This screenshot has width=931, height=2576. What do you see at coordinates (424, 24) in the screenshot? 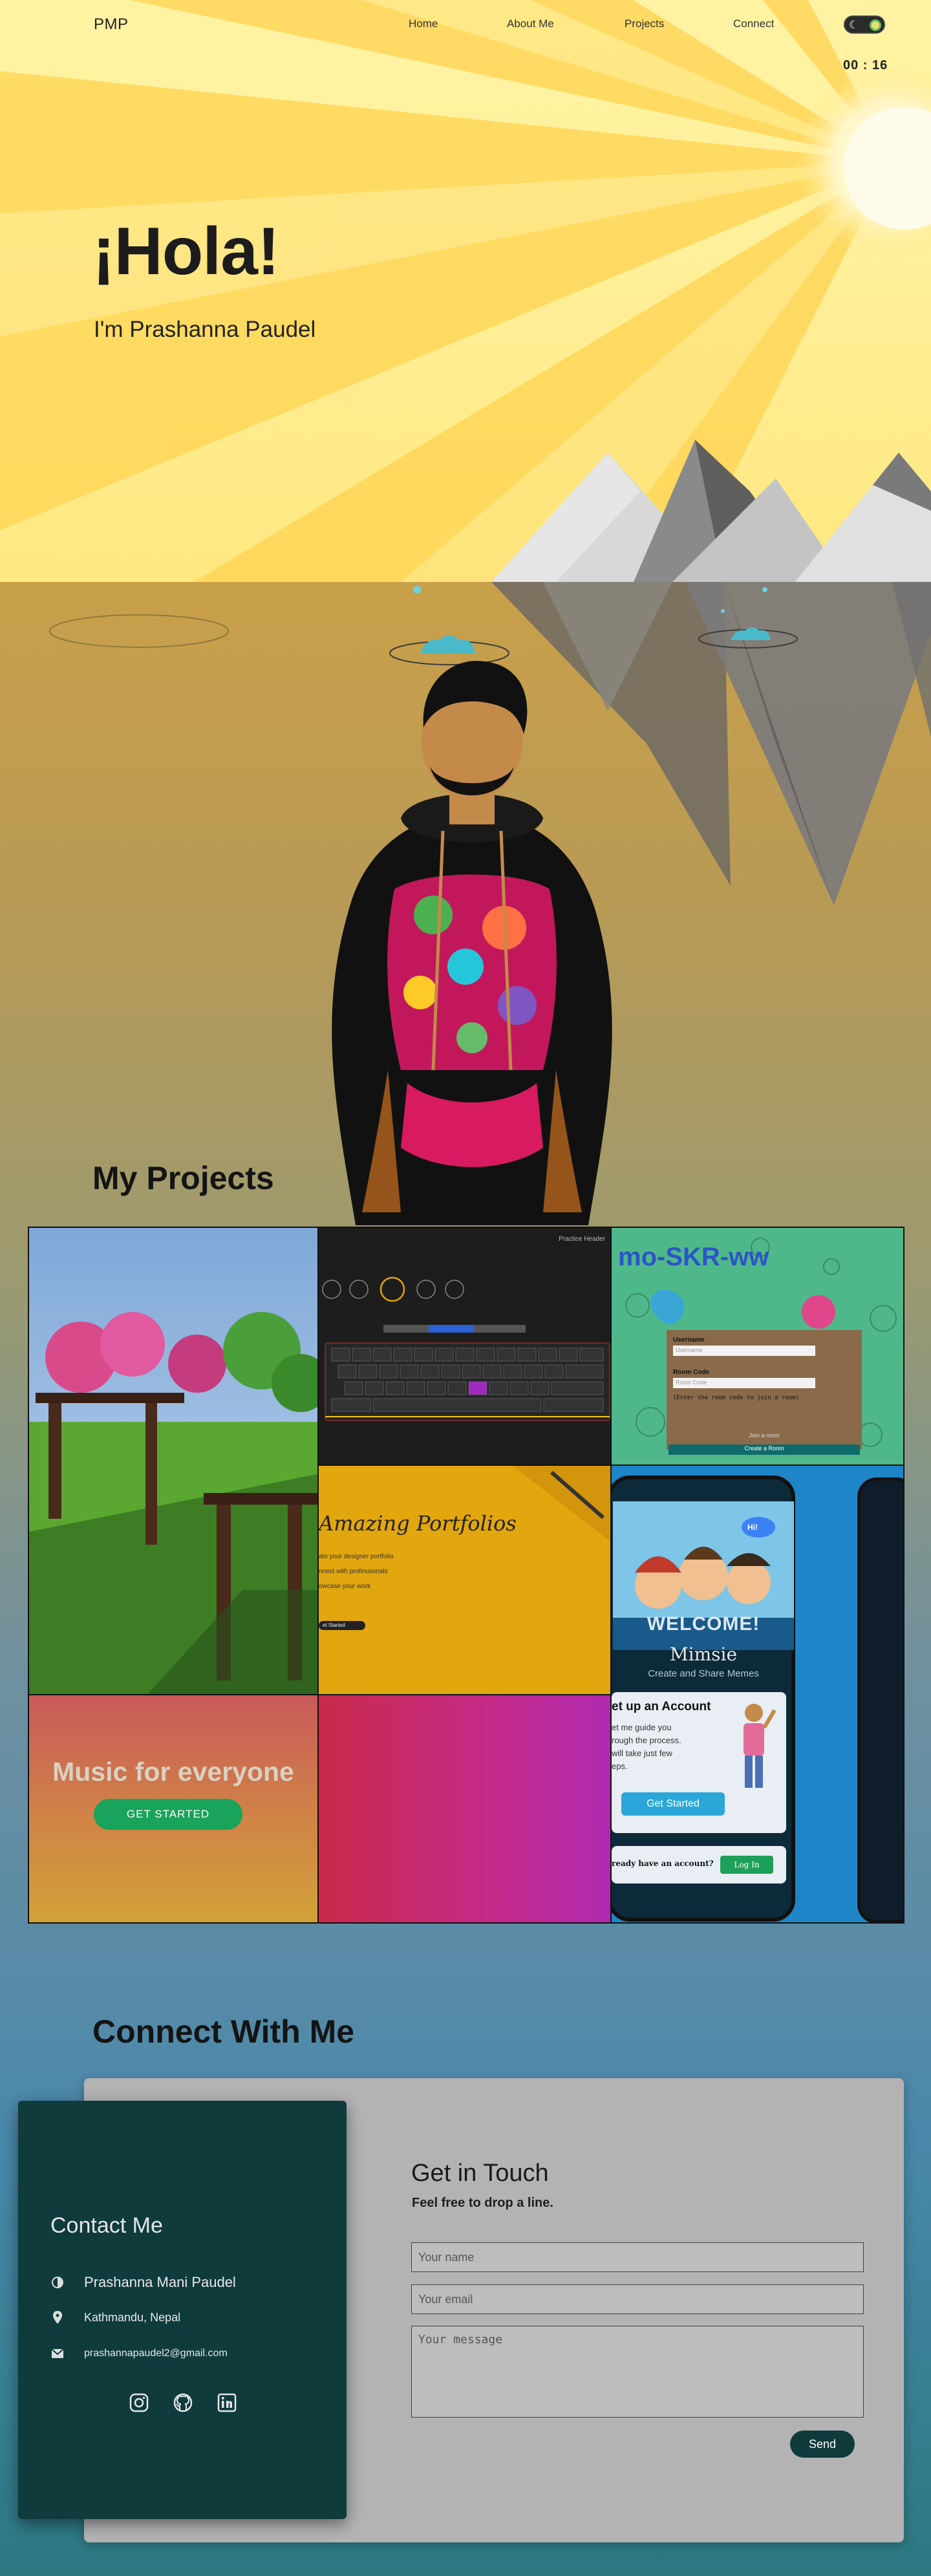
I see `nav-link-home: Home` at bounding box center [424, 24].